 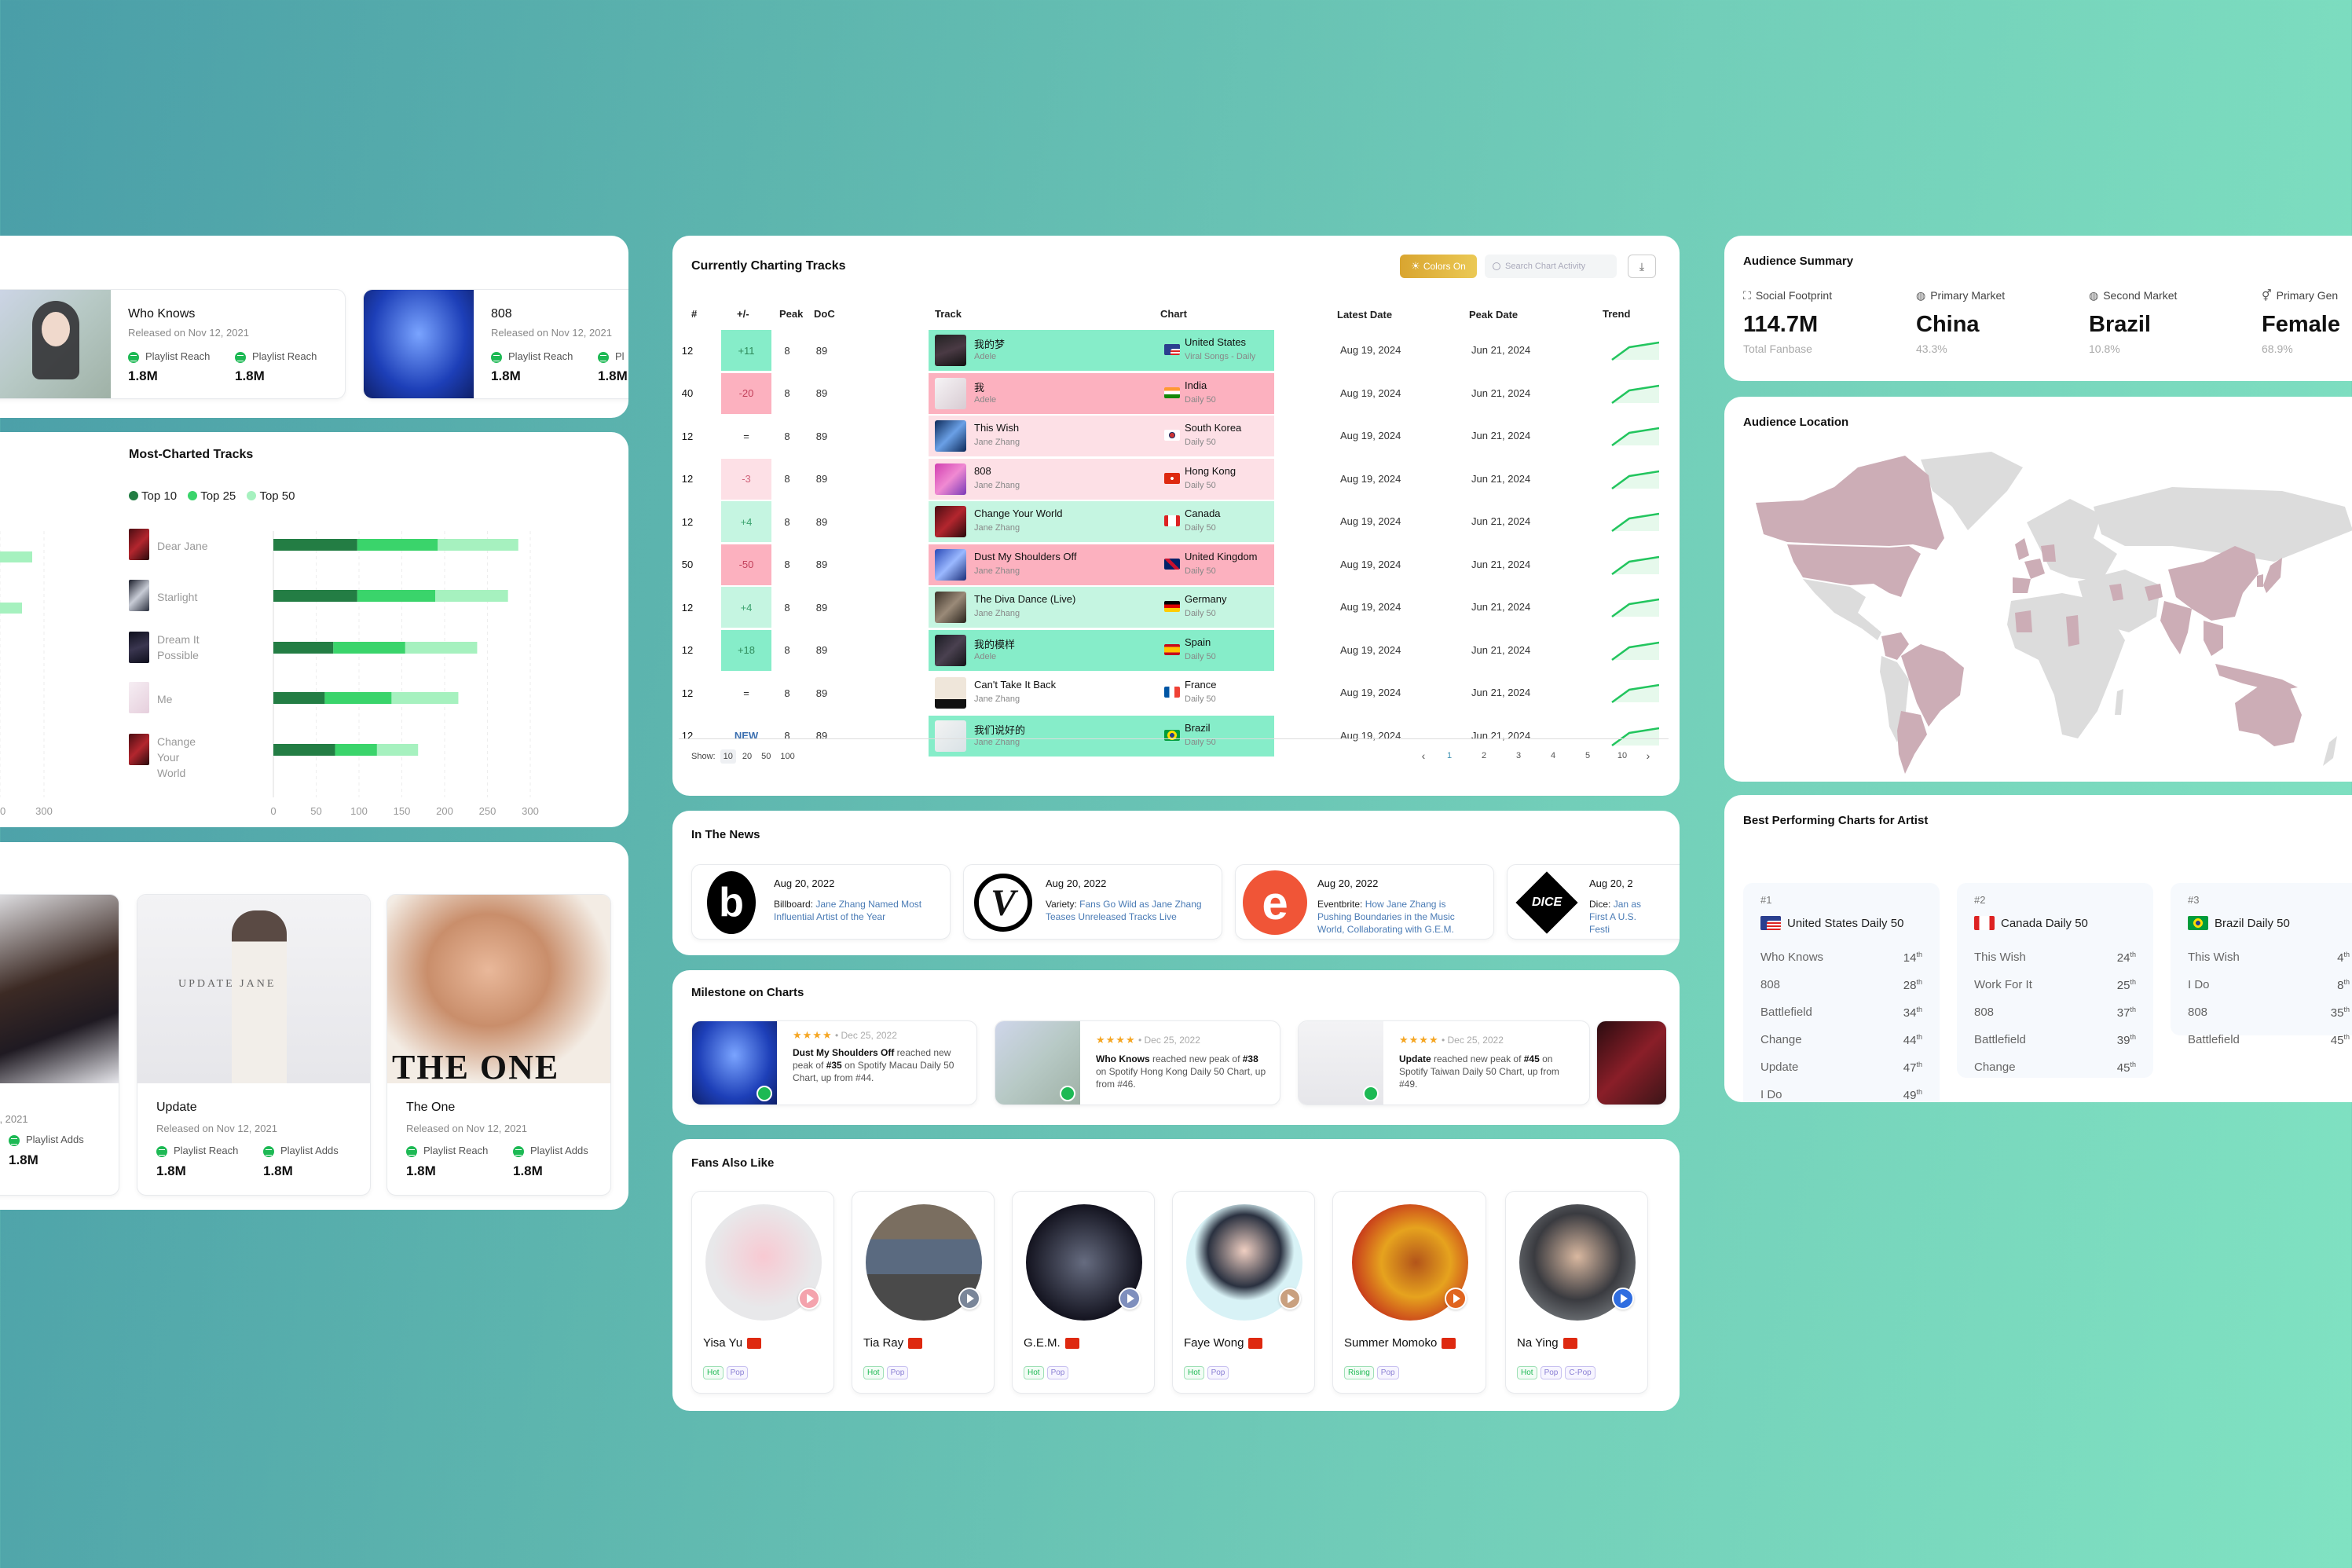 I want to click on track-chart-band: 我的模样 Adele Spain Daily 50, so click(x=1102, y=650).